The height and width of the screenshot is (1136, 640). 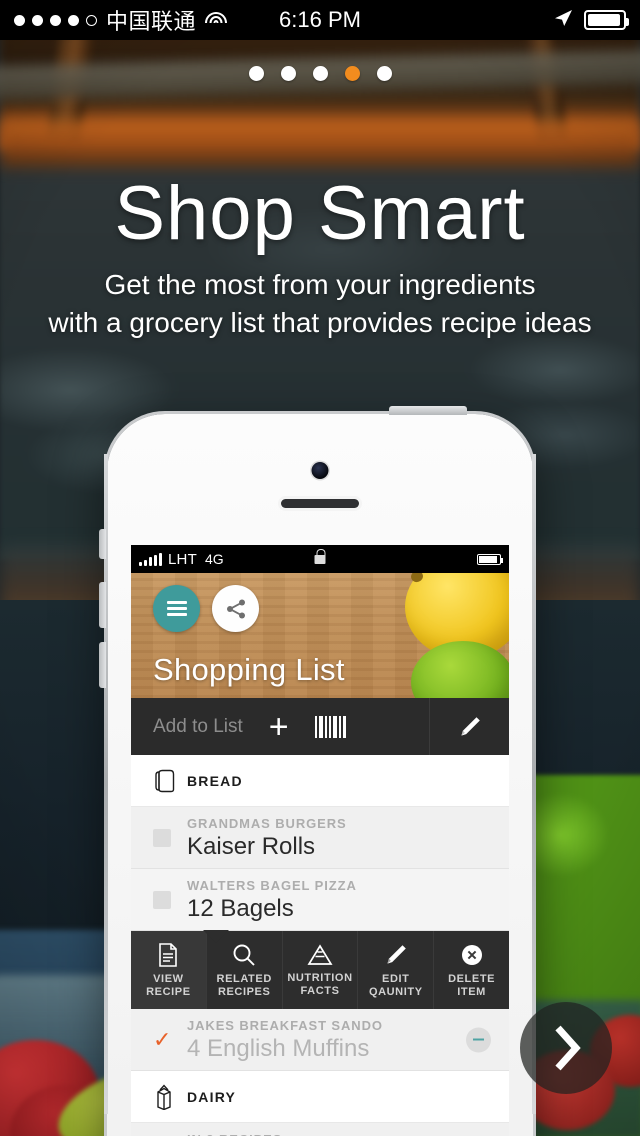 What do you see at coordinates (320, 503) in the screenshot?
I see `earpiece-speaker` at bounding box center [320, 503].